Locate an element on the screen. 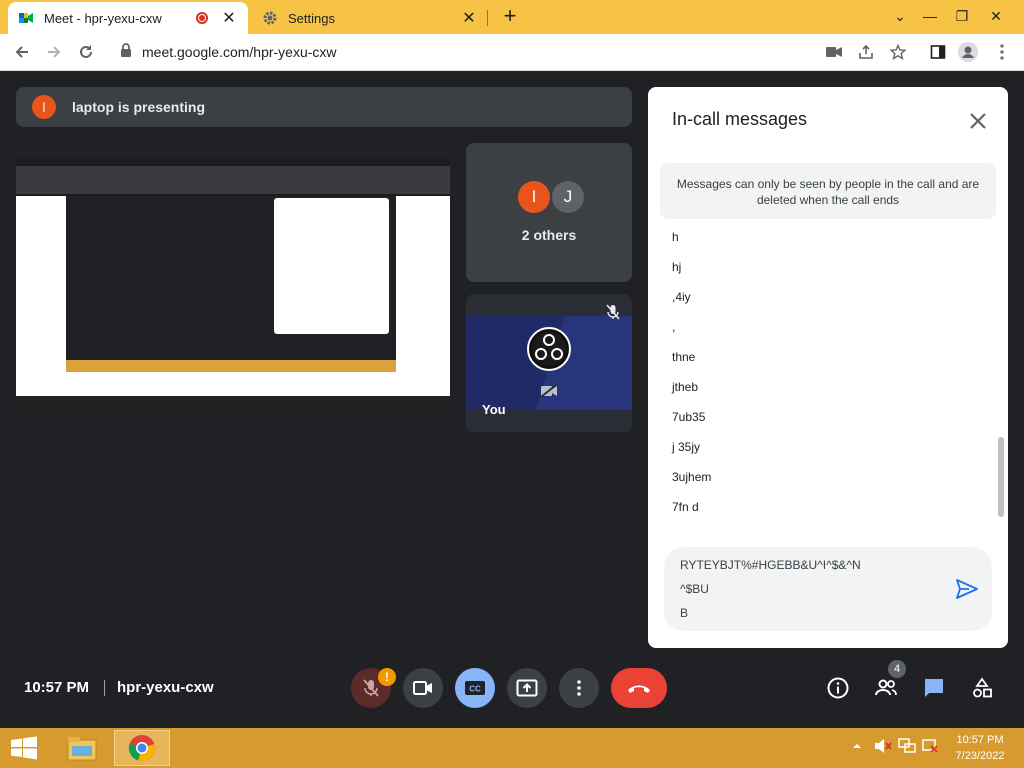 The width and height of the screenshot is (1024, 768). shared-desktop-taskbar is located at coordinates (233, 403).